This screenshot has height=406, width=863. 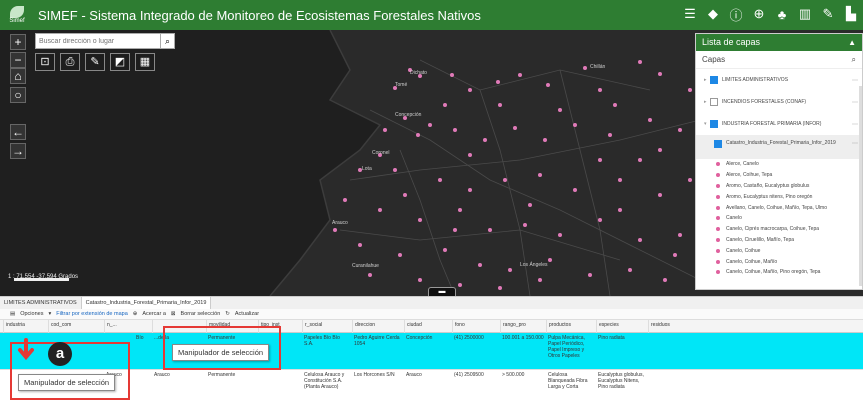 I want to click on building-icon: ▙, so click(x=851, y=14).